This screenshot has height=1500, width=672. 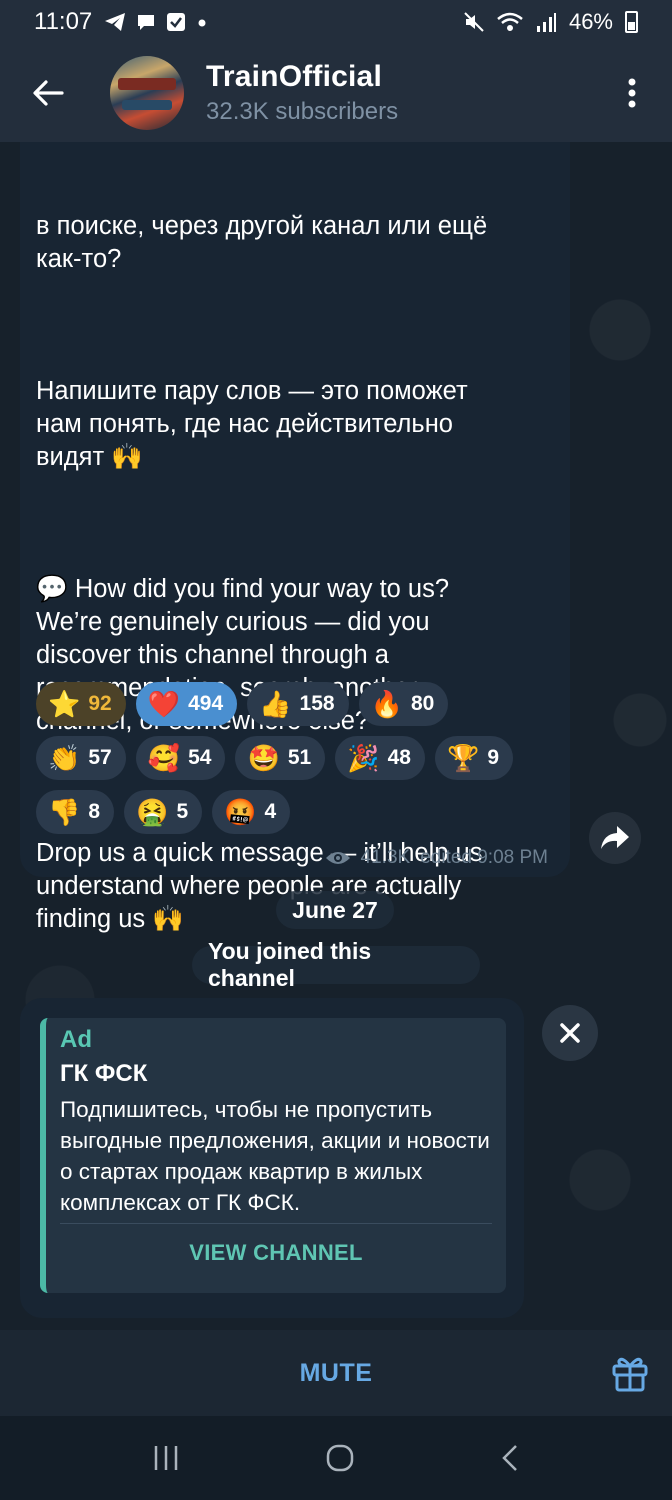 I want to click on chat-header: TrainOfficial 32.3K subscribers, so click(x=336, y=93).